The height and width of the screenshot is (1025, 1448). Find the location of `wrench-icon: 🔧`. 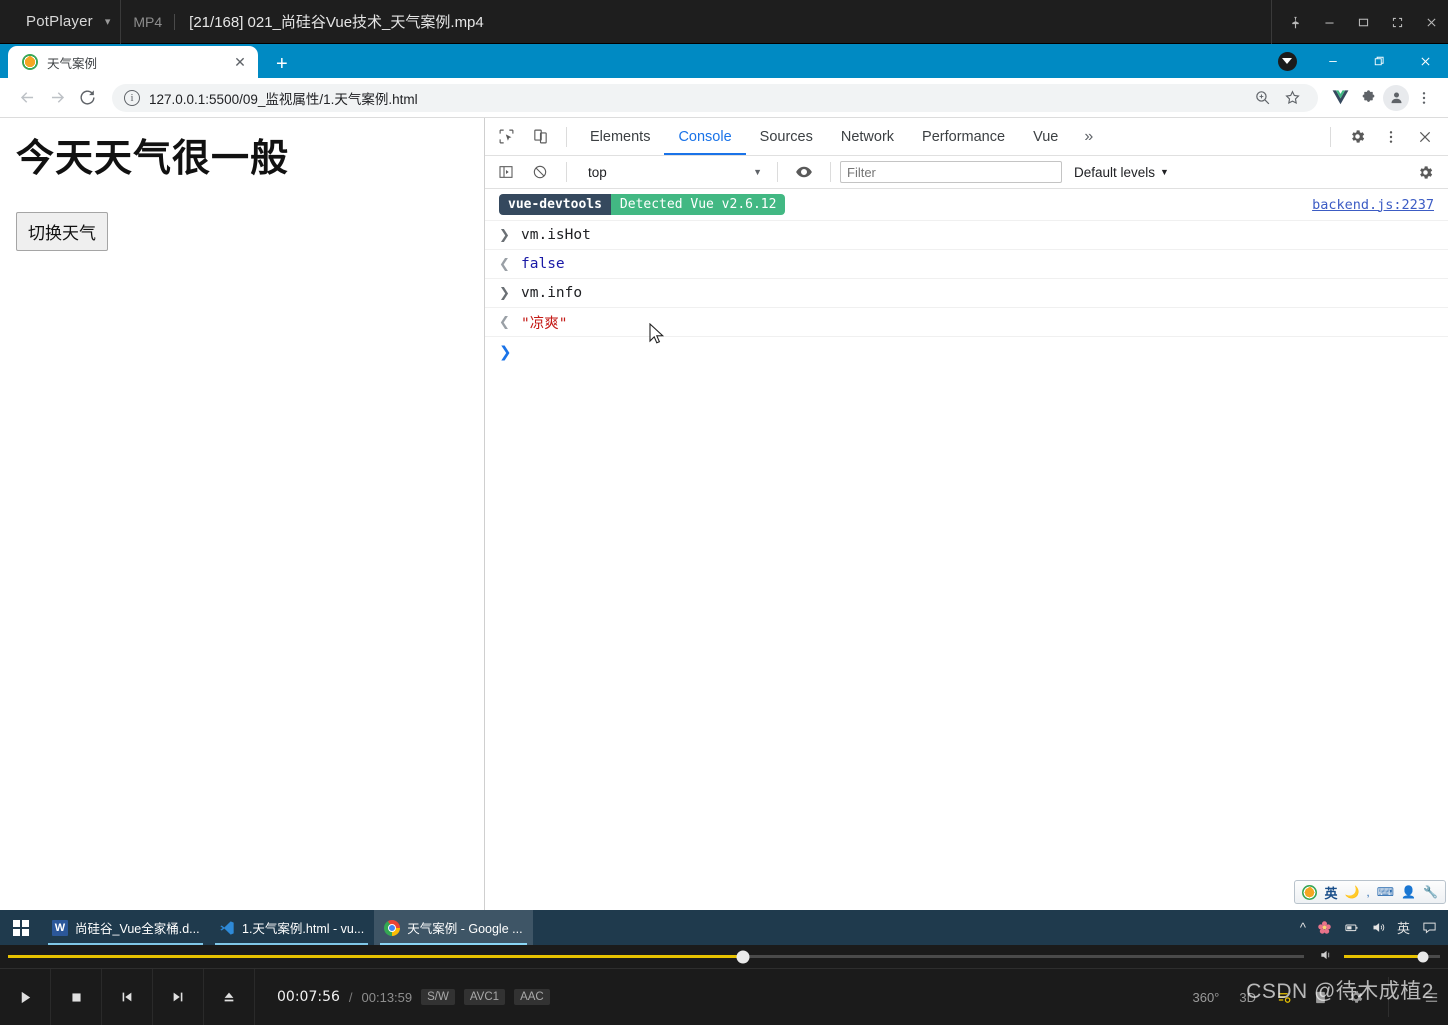

wrench-icon: 🔧 is located at coordinates (1430, 892).